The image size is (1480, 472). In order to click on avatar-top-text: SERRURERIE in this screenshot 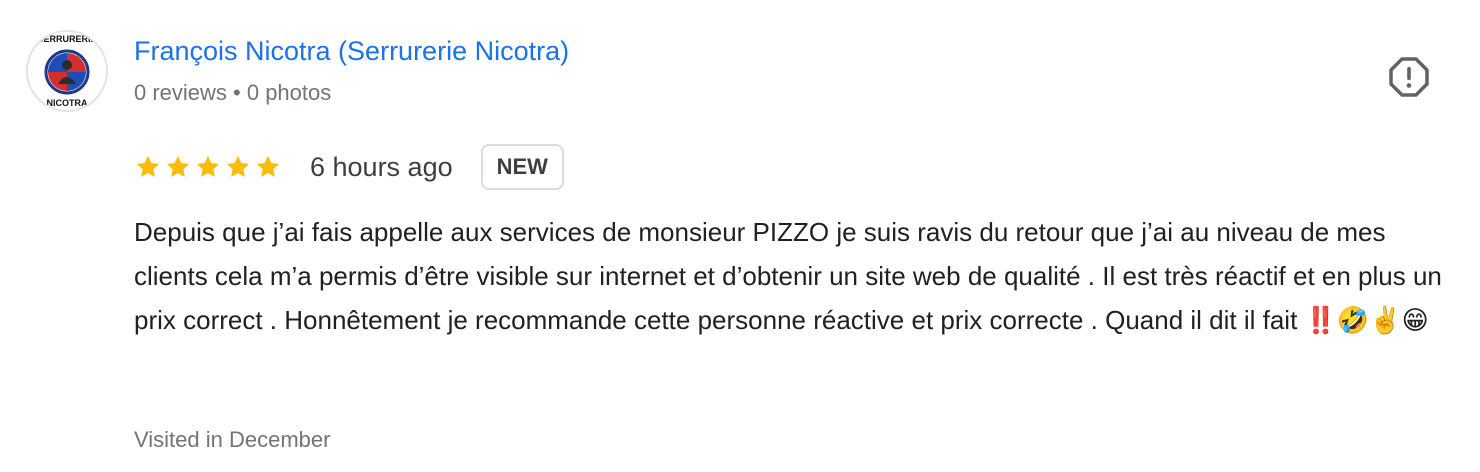, I will do `click(66, 39)`.